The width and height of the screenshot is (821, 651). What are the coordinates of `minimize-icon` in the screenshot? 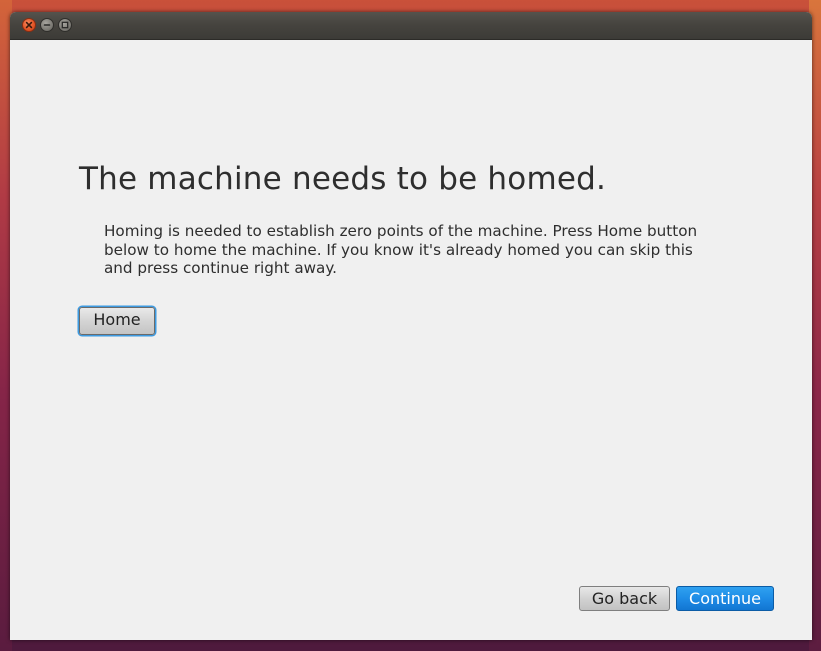 It's located at (47, 25).